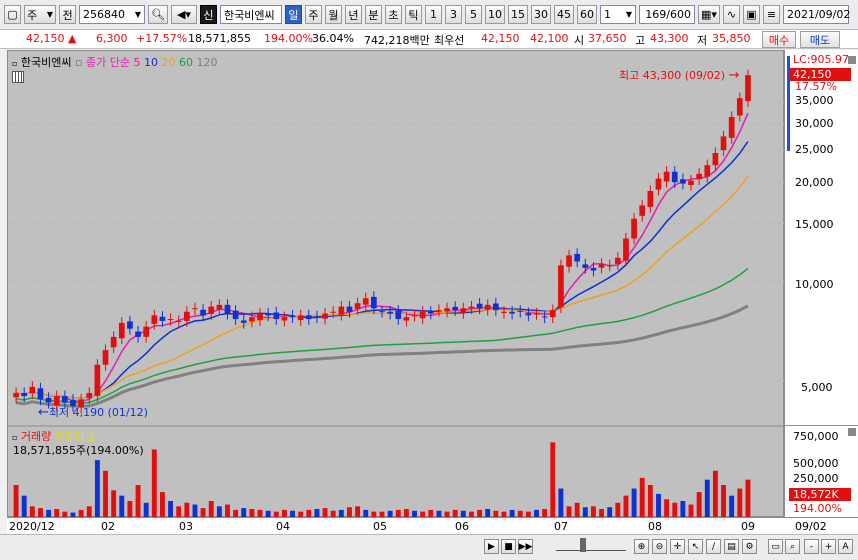 This screenshot has width=858, height=560. Describe the element at coordinates (112, 14) in the screenshot. I see `stock-code-input: 256840 ▼` at that location.